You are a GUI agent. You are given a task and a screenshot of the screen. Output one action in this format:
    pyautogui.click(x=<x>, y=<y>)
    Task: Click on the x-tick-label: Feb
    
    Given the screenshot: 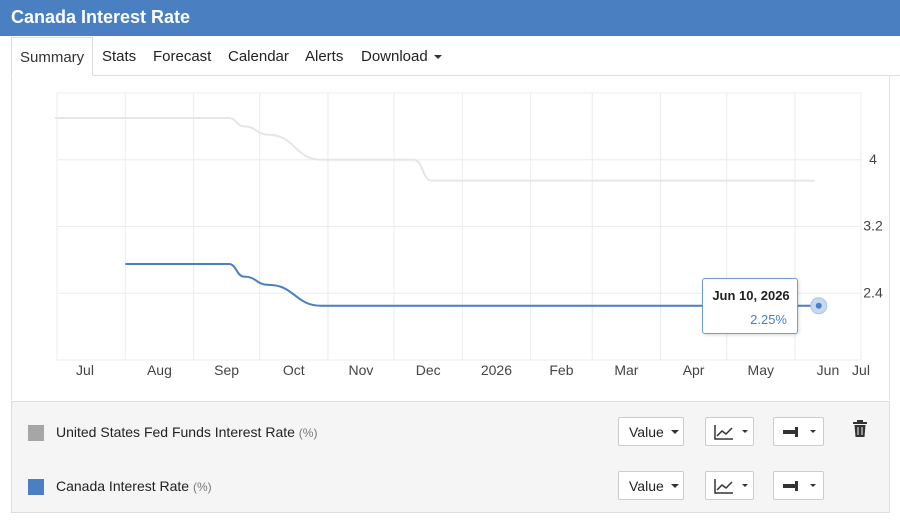 What is the action you would take?
    pyautogui.click(x=561, y=370)
    